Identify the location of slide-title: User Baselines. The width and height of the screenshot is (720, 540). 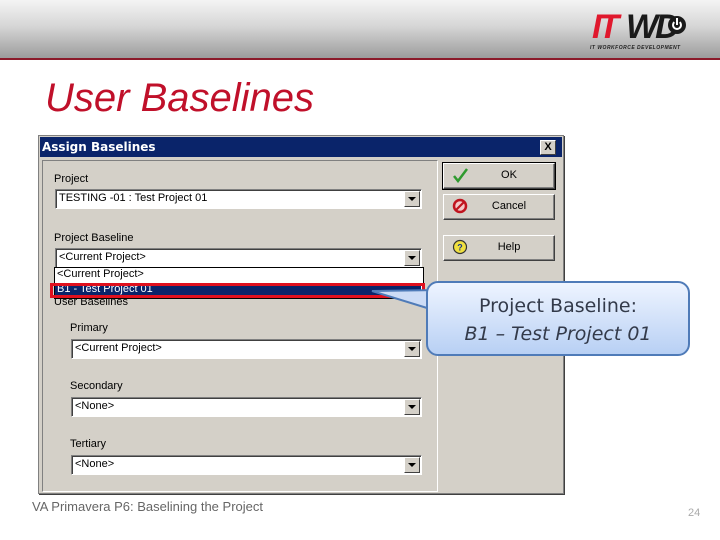
(180, 98).